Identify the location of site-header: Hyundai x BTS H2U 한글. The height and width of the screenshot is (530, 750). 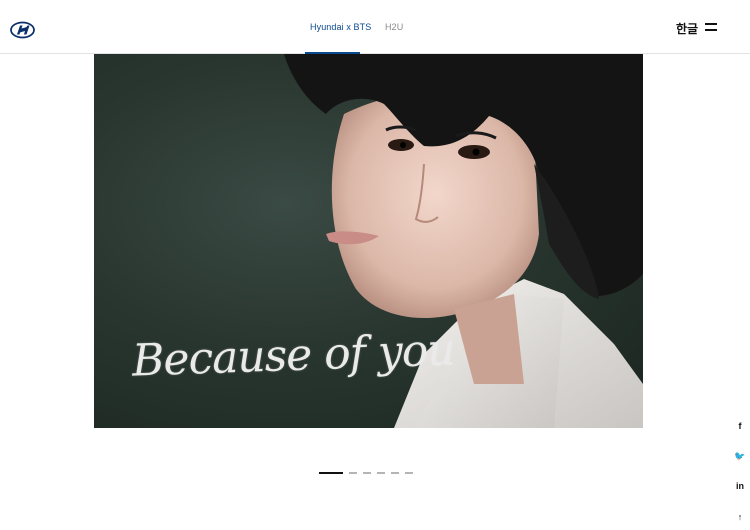
(375, 27).